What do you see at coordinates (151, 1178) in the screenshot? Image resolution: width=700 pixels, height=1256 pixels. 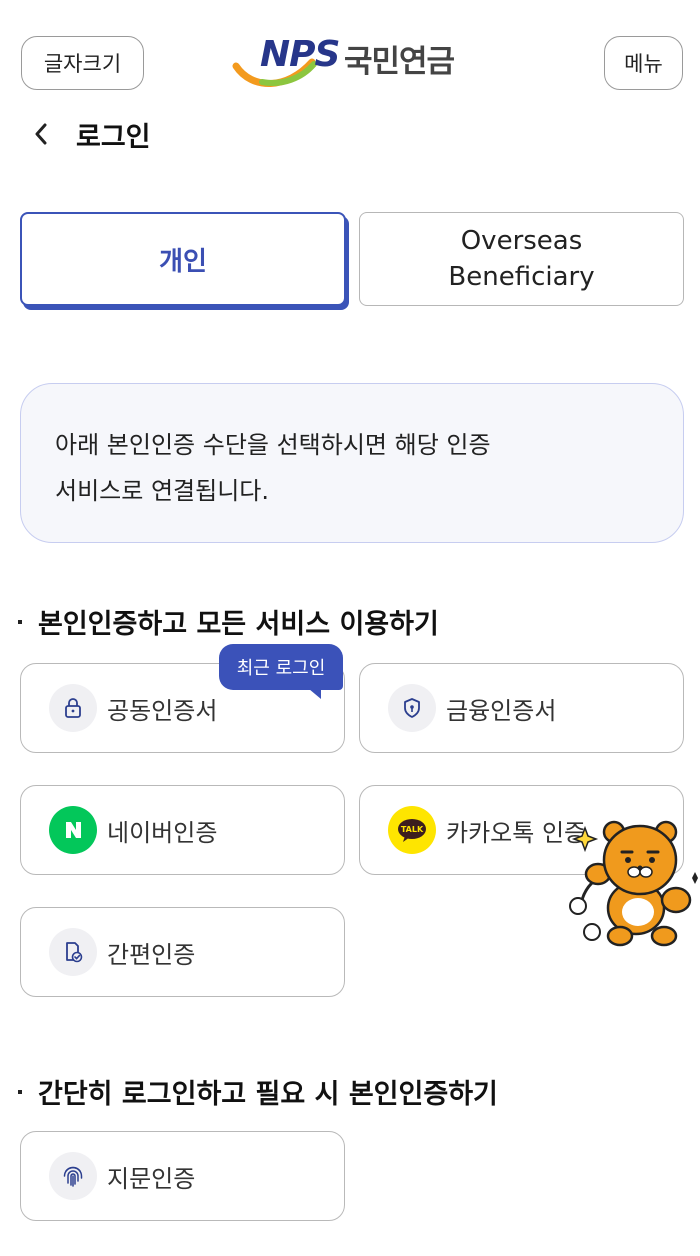 I see `auth-label: 지문인증` at bounding box center [151, 1178].